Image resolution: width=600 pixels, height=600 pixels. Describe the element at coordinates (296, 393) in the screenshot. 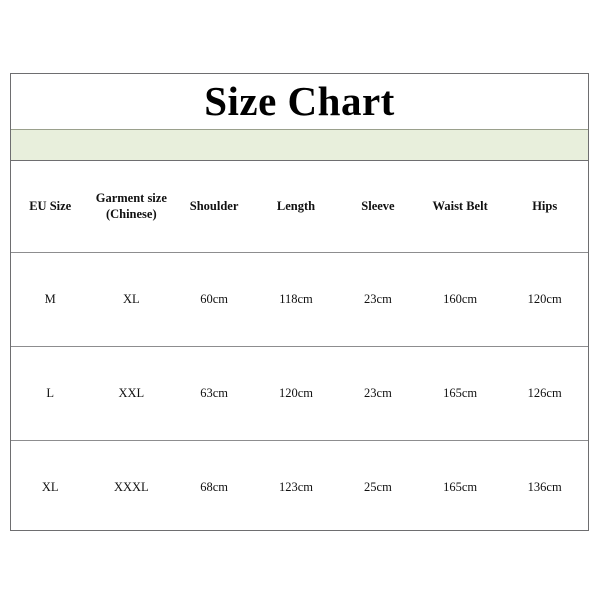

I see `cell-length: 120cm` at that location.